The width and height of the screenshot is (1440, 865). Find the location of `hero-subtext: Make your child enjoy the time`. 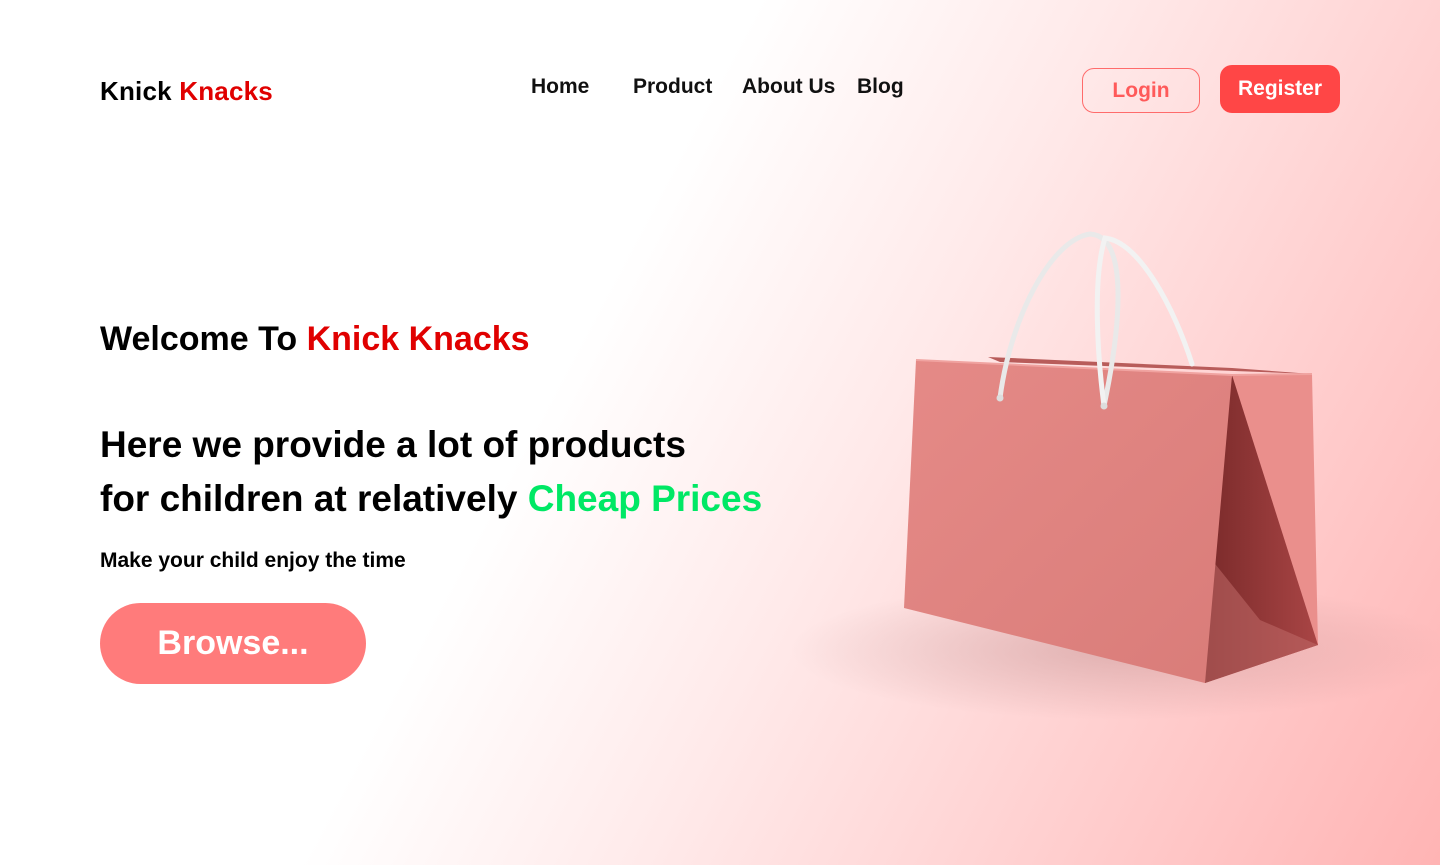

hero-subtext: Make your child enjoy the time is located at coordinates (253, 560).